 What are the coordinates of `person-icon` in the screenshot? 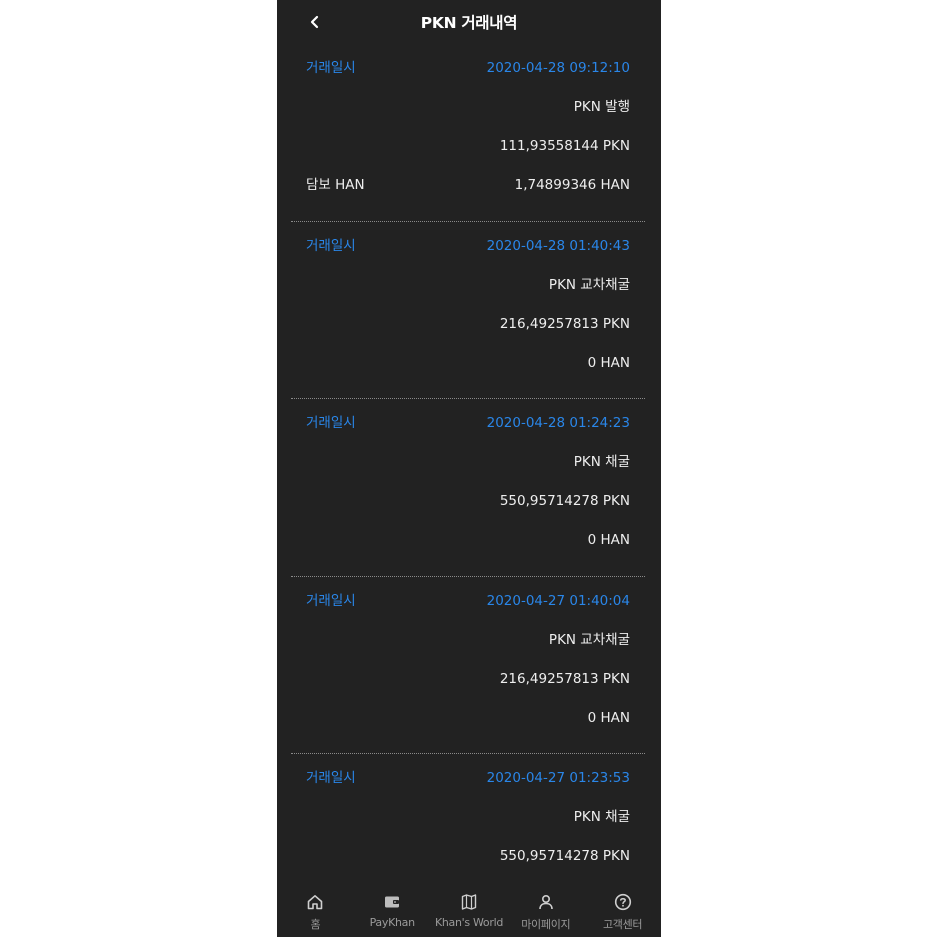 It's located at (546, 902).